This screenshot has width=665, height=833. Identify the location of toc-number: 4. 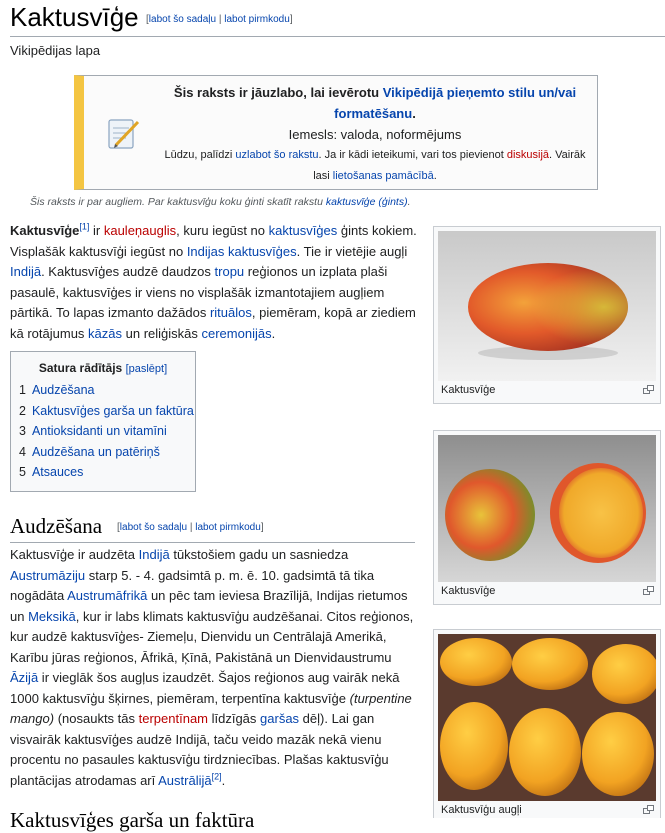
(22, 451).